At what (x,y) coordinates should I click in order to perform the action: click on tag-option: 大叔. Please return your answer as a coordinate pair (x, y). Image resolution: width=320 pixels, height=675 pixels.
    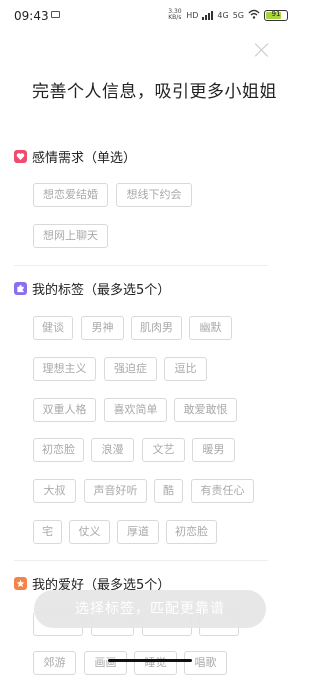
    Looking at the image, I should click on (54, 491).